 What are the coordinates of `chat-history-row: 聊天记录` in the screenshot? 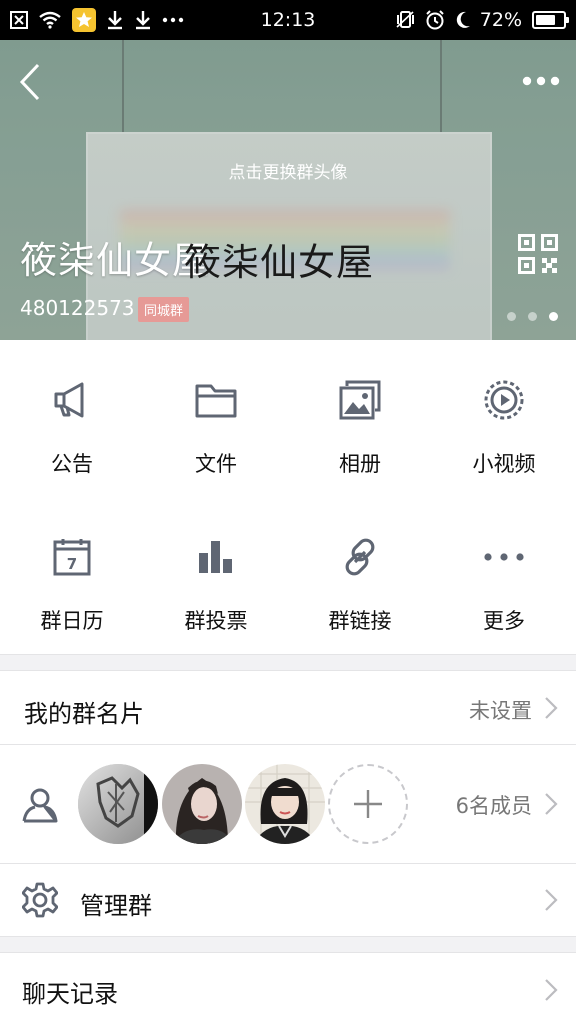 It's located at (288, 989).